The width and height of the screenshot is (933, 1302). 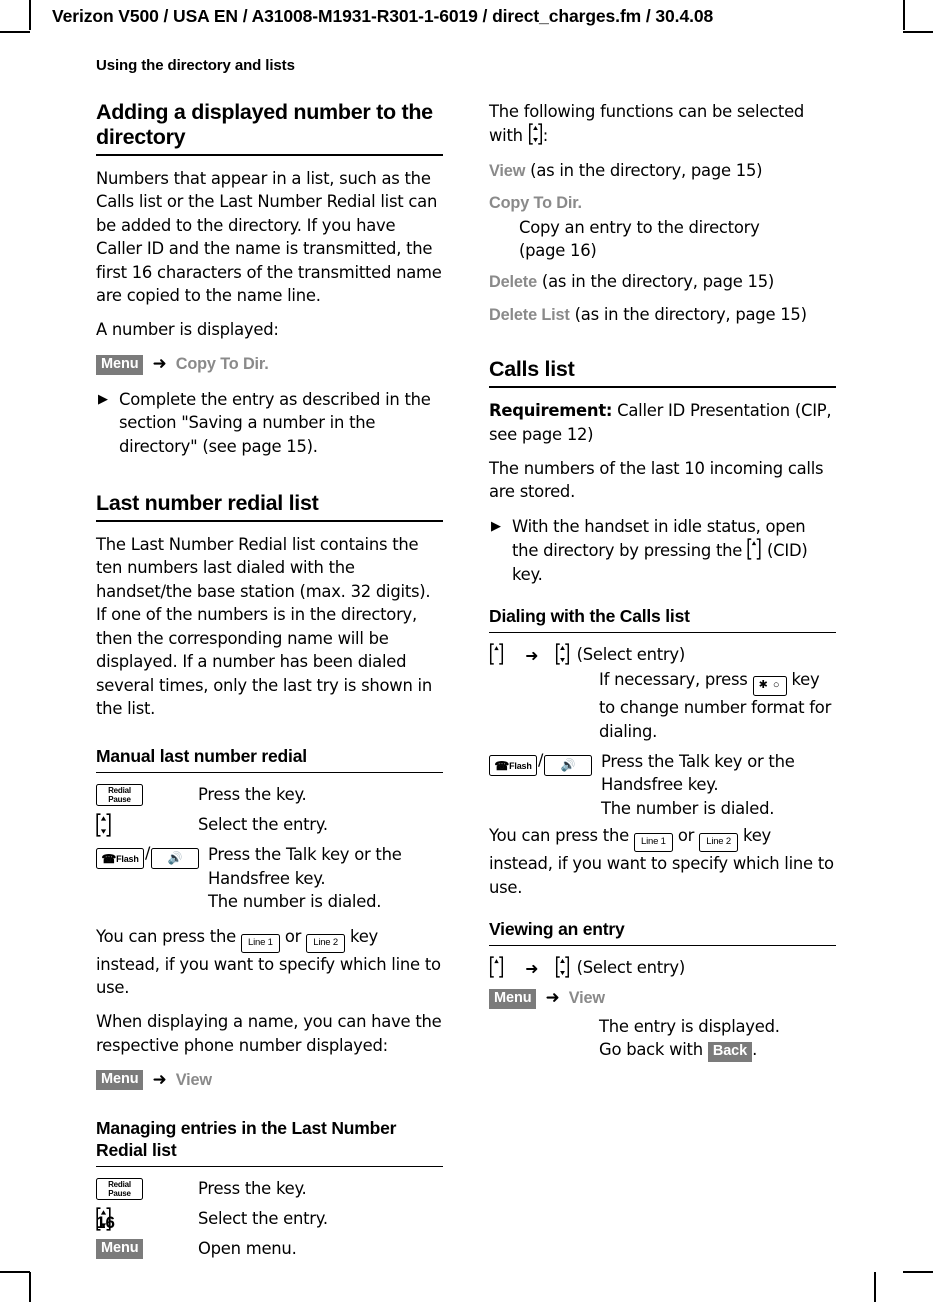 What do you see at coordinates (551, 411) in the screenshot?
I see `requirement-label: Requirement:` at bounding box center [551, 411].